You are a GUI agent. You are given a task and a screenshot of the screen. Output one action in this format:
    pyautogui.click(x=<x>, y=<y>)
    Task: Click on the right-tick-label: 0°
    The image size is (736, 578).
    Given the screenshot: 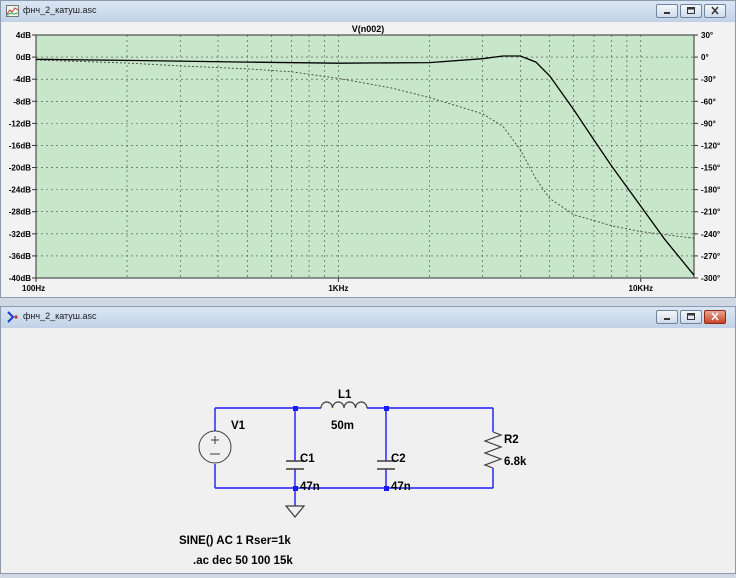 What is the action you would take?
    pyautogui.click(x=705, y=57)
    